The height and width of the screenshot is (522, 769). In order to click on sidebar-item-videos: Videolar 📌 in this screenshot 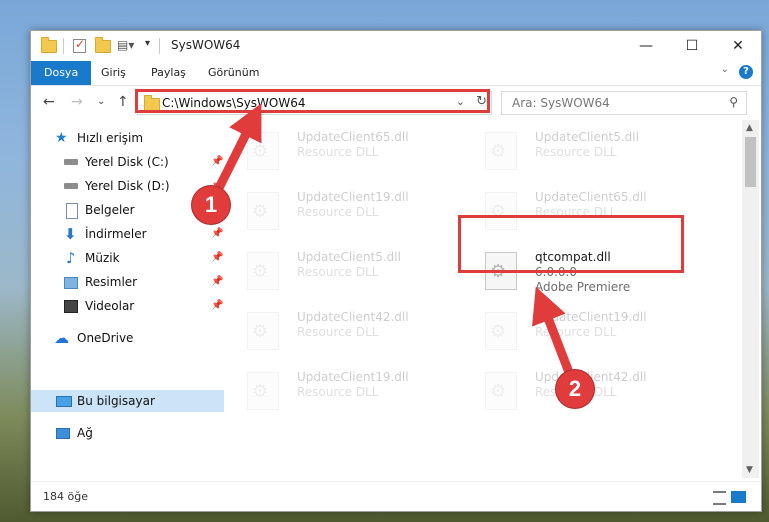, I will do `click(128, 306)`.